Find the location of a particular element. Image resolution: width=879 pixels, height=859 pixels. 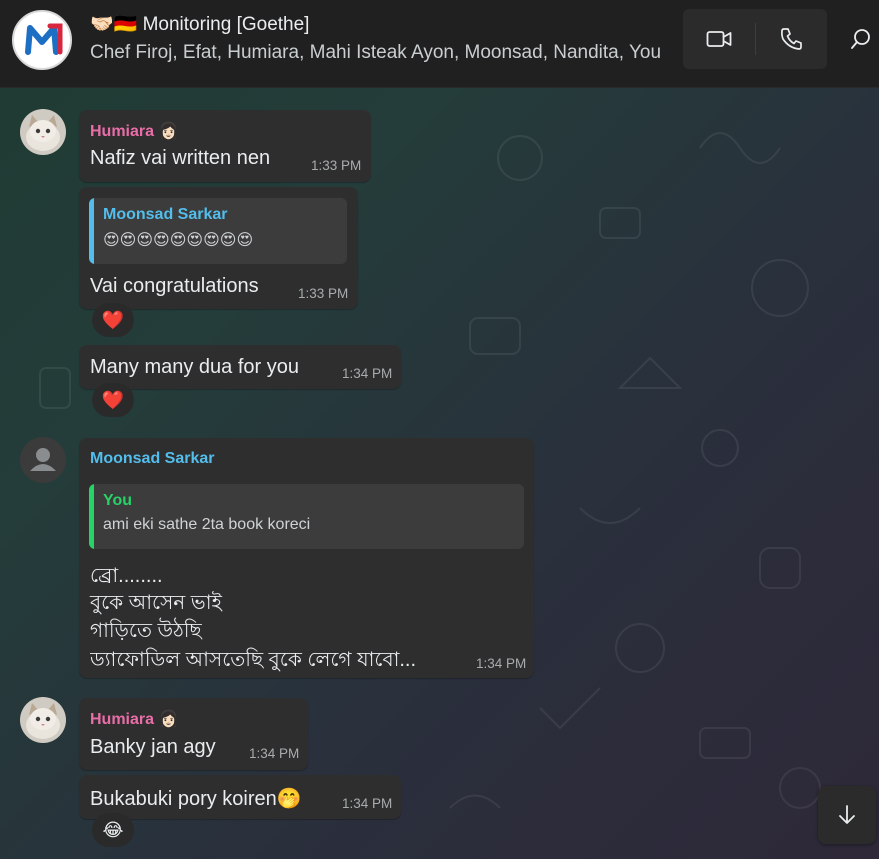

default-user-icon is located at coordinates (43, 459).